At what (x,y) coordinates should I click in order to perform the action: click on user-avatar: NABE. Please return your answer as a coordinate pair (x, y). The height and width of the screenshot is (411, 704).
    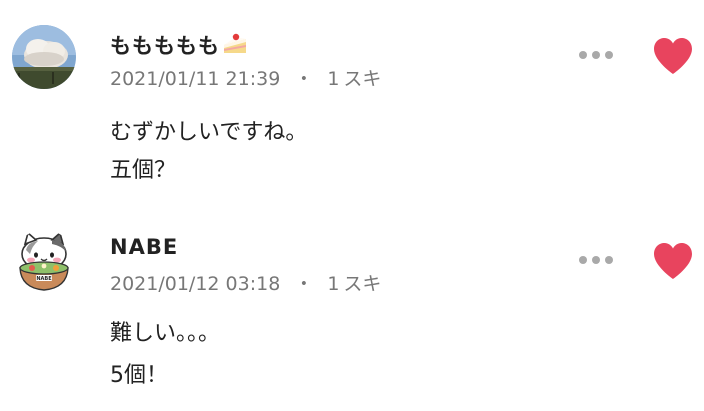
    Looking at the image, I should click on (44, 262).